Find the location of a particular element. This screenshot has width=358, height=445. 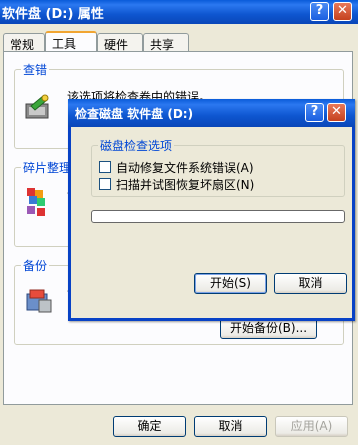

defrag-icon is located at coordinates (36, 202).